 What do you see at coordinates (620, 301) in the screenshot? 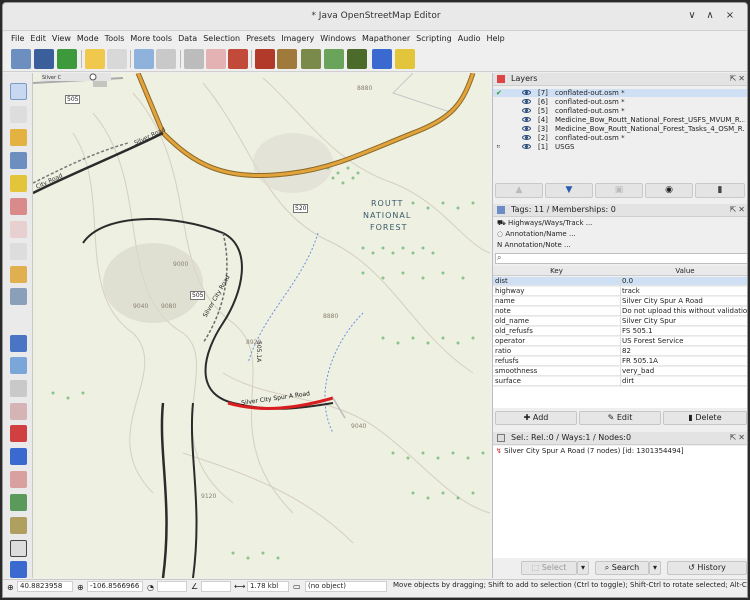
I see `tag-row: name Silver City Spur A Road` at bounding box center [620, 301].